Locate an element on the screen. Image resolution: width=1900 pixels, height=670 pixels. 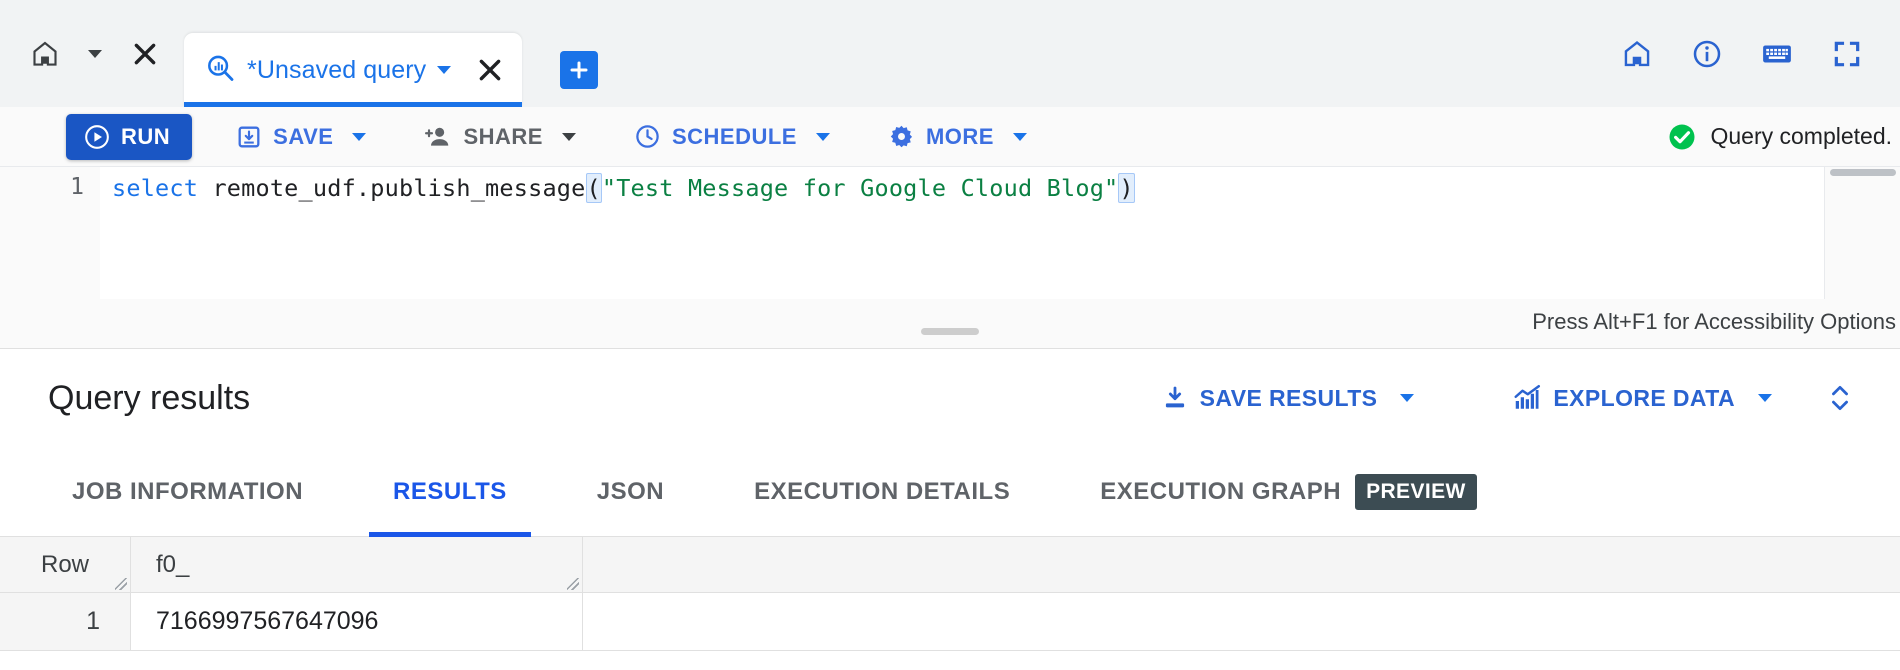
schedule-button: SCHEDULE is located at coordinates (732, 137).